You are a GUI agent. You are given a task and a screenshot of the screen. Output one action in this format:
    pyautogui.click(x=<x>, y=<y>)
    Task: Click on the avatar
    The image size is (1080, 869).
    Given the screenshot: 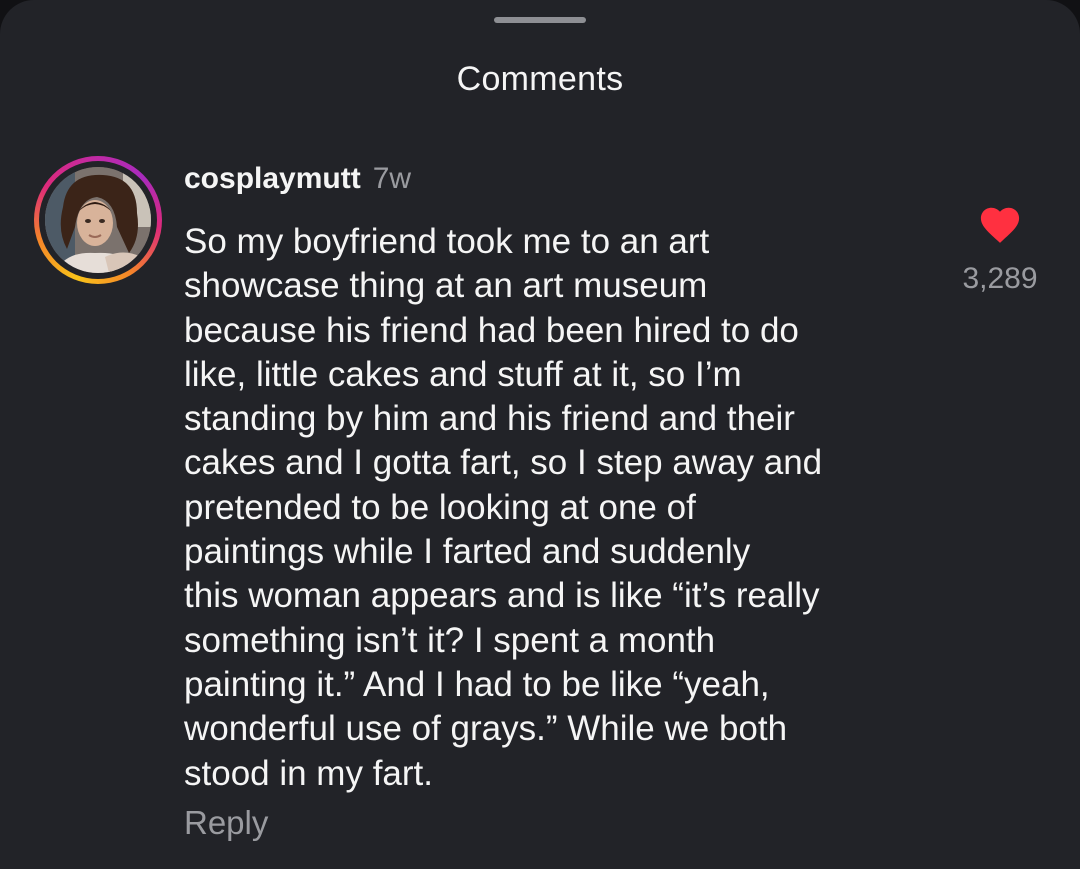 What is the action you would take?
    pyautogui.click(x=98, y=220)
    